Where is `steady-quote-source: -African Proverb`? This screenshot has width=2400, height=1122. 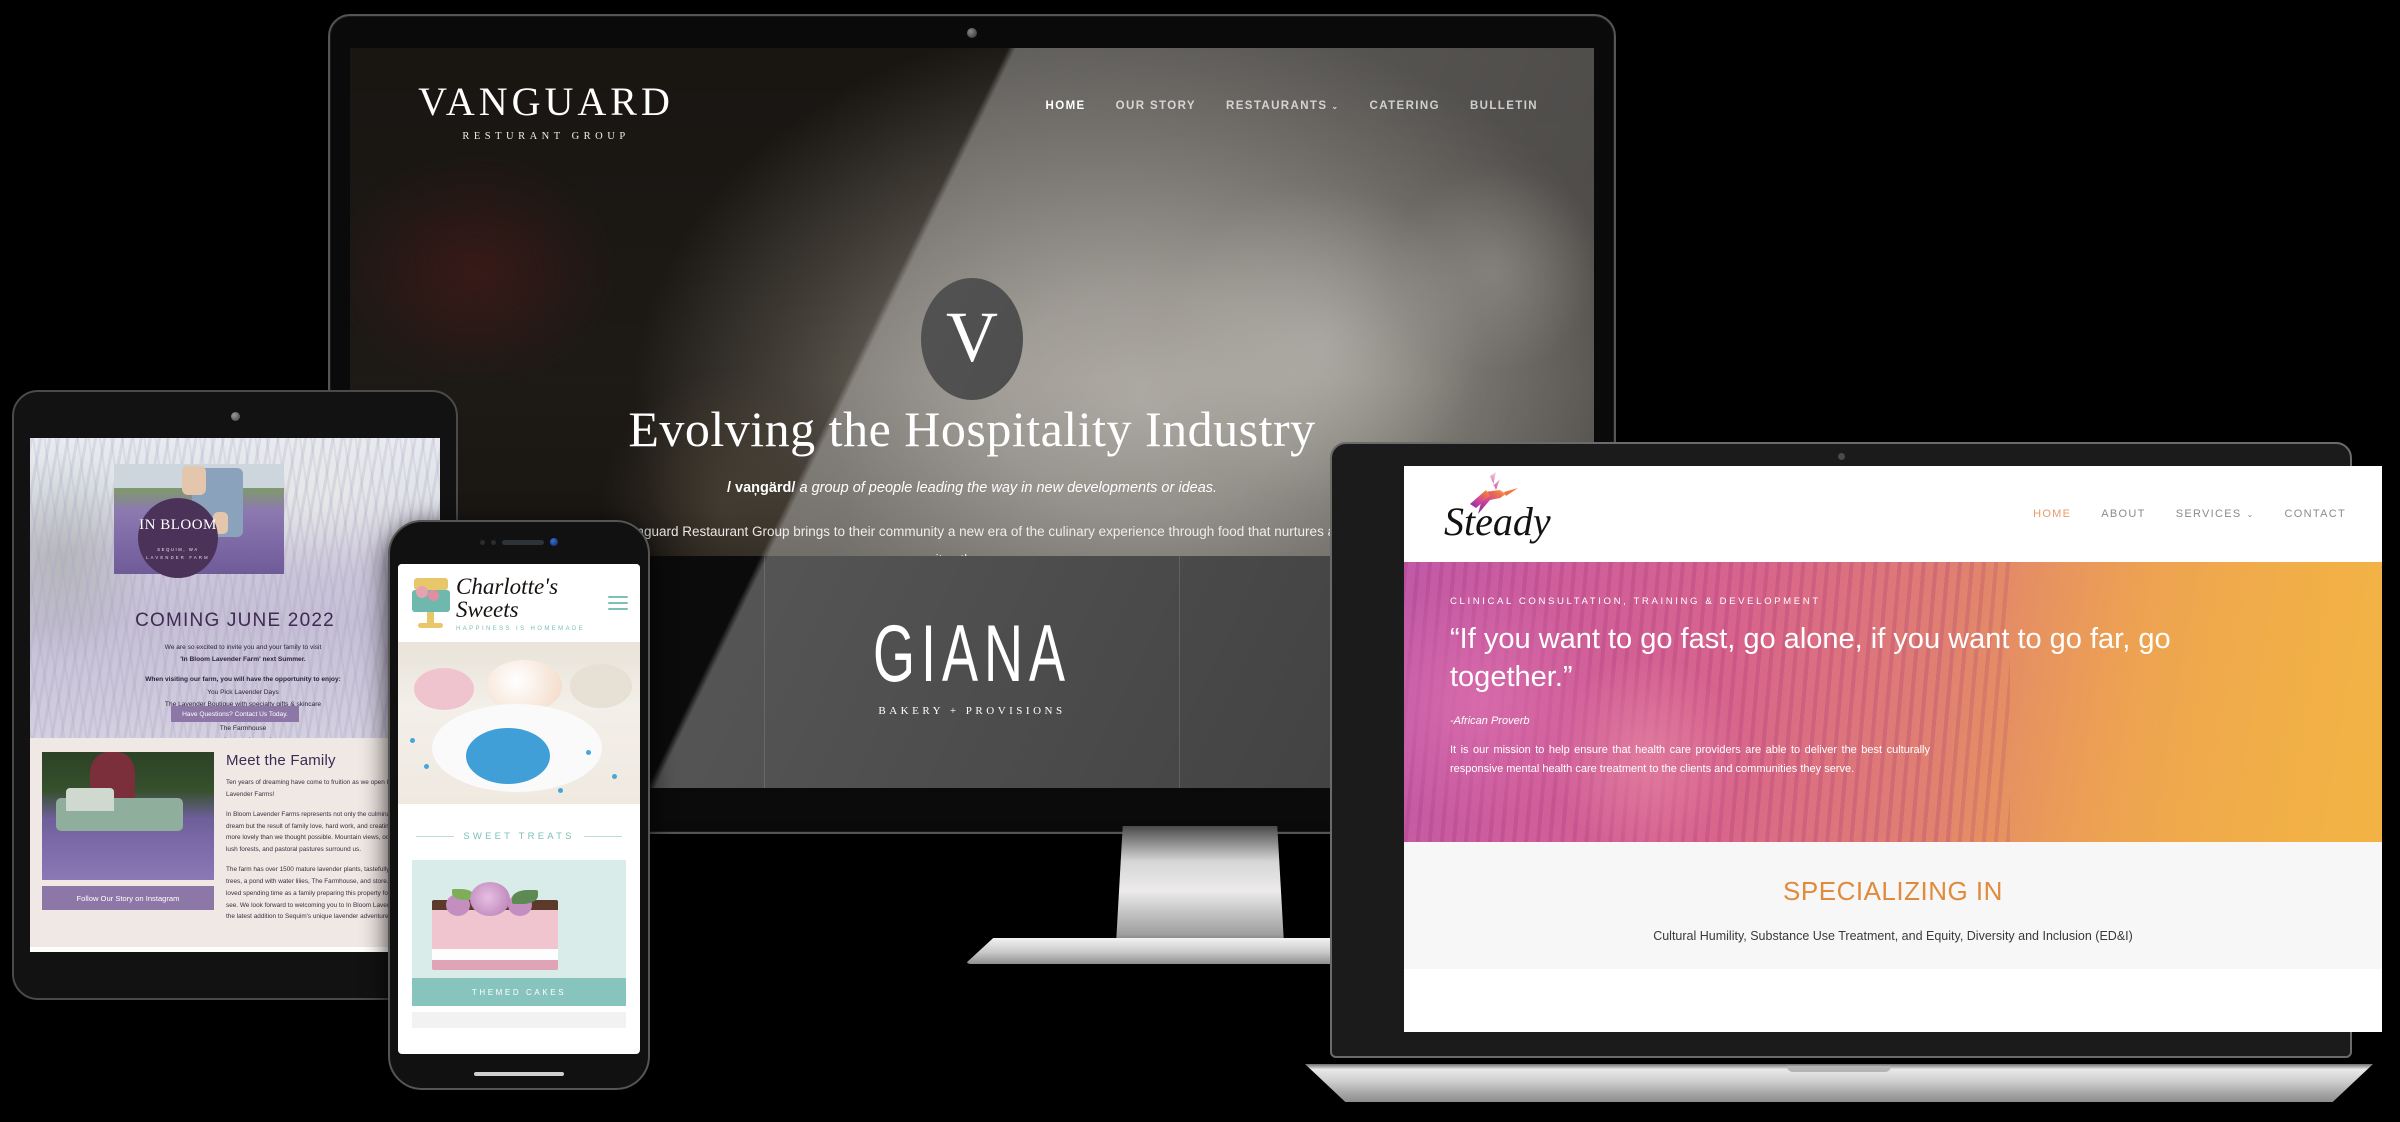
steady-quote-source: -African Proverb is located at coordinates (1490, 720).